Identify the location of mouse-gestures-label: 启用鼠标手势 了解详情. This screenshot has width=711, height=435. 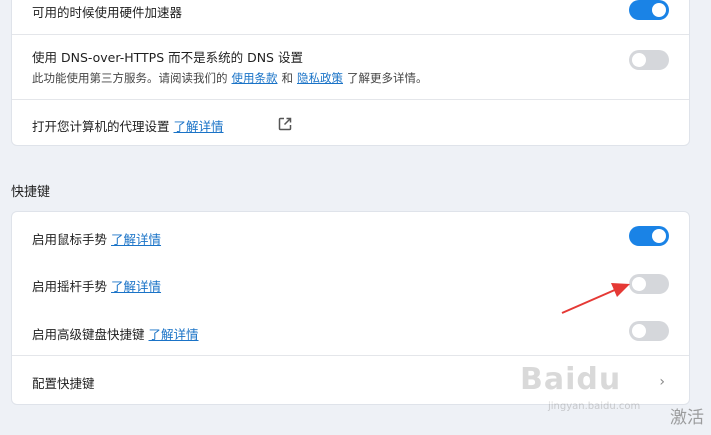
(98, 238).